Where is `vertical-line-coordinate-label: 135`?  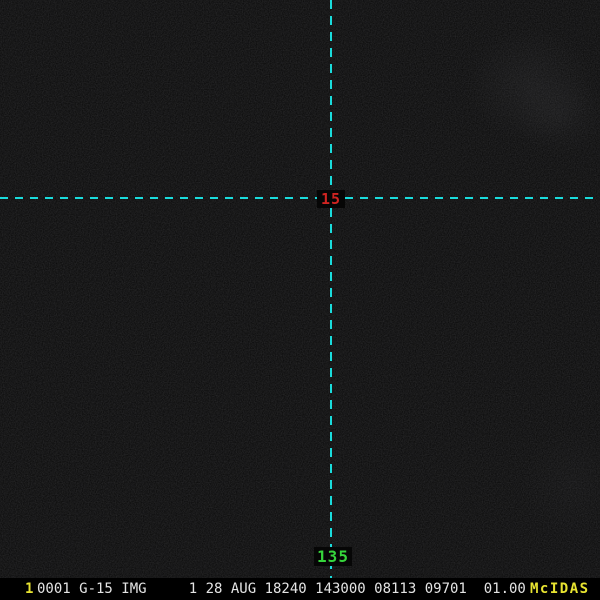
vertical-line-coordinate-label: 135 is located at coordinates (333, 556).